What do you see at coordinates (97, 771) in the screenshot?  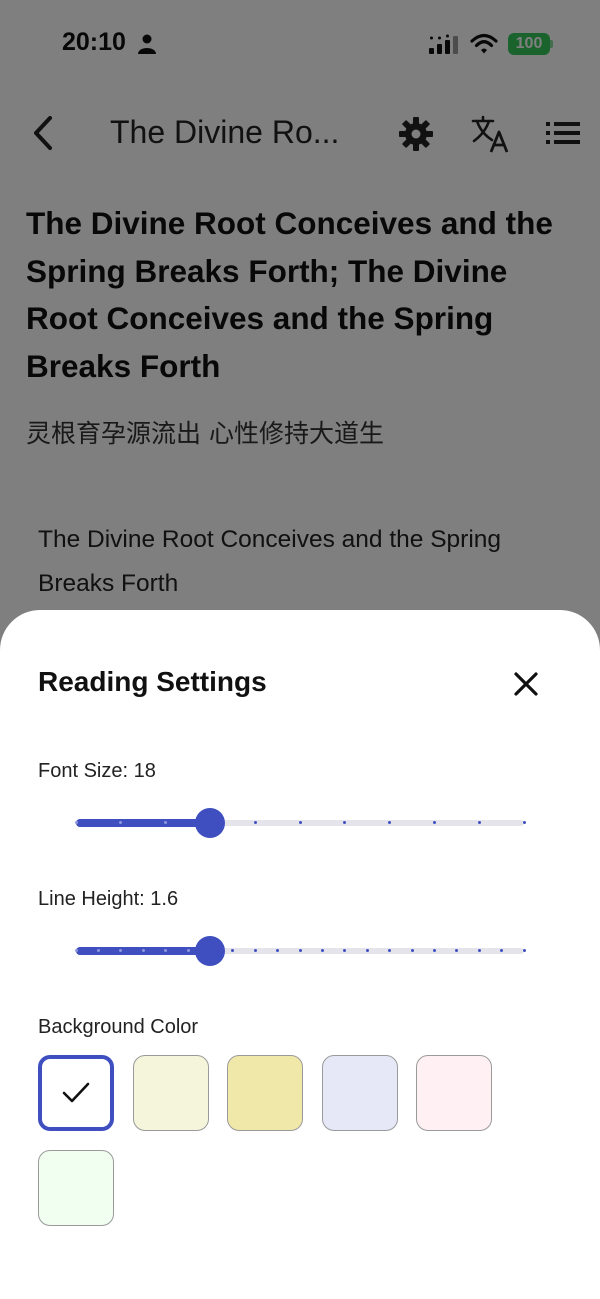 I see `font-size-label: Font Size: 18` at bounding box center [97, 771].